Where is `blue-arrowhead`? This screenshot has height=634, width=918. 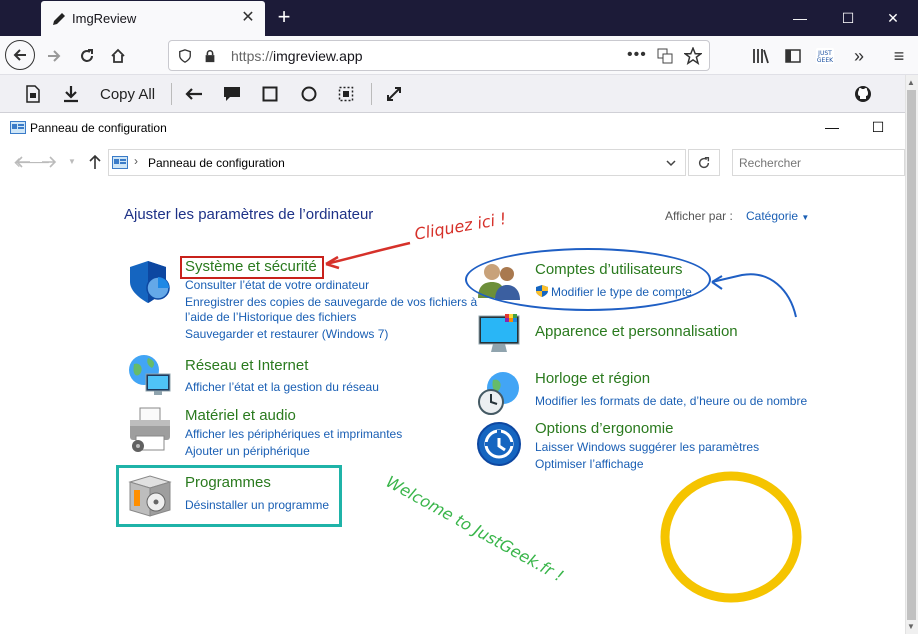
blue-arrowhead is located at coordinates (717, 282).